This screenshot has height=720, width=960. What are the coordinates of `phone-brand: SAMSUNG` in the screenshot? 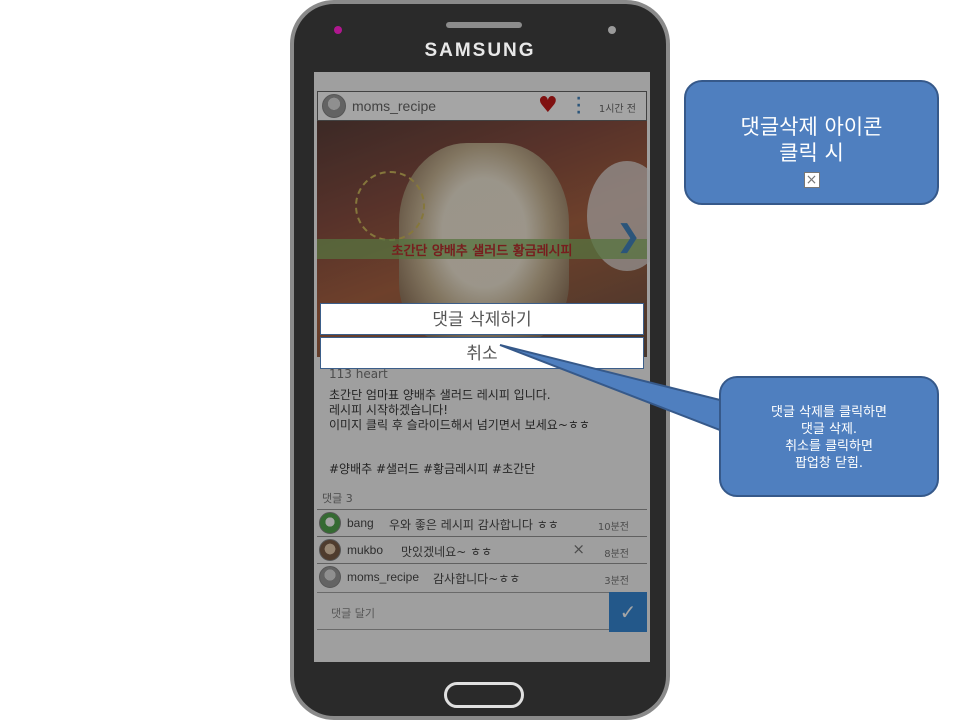 It's located at (480, 50).